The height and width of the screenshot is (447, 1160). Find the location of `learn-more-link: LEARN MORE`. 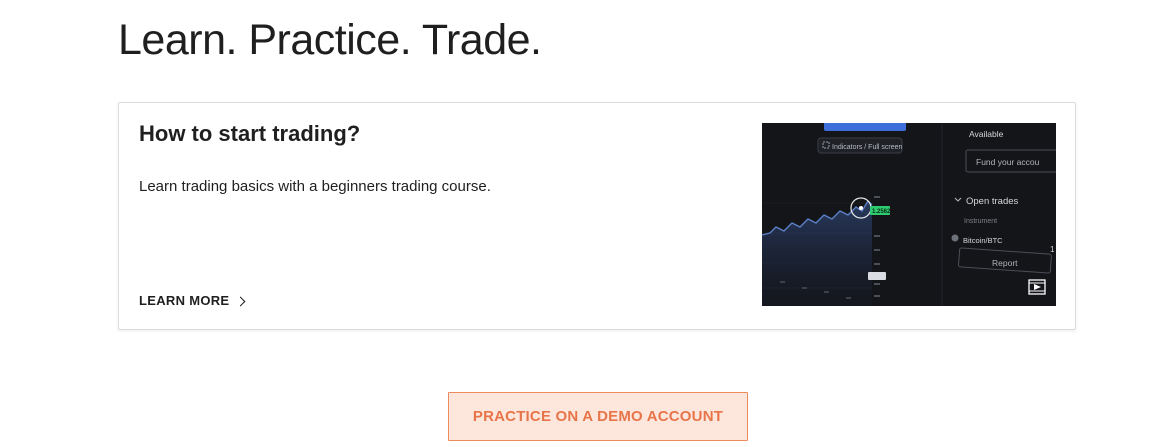

learn-more-link: LEARN MORE is located at coordinates (192, 300).